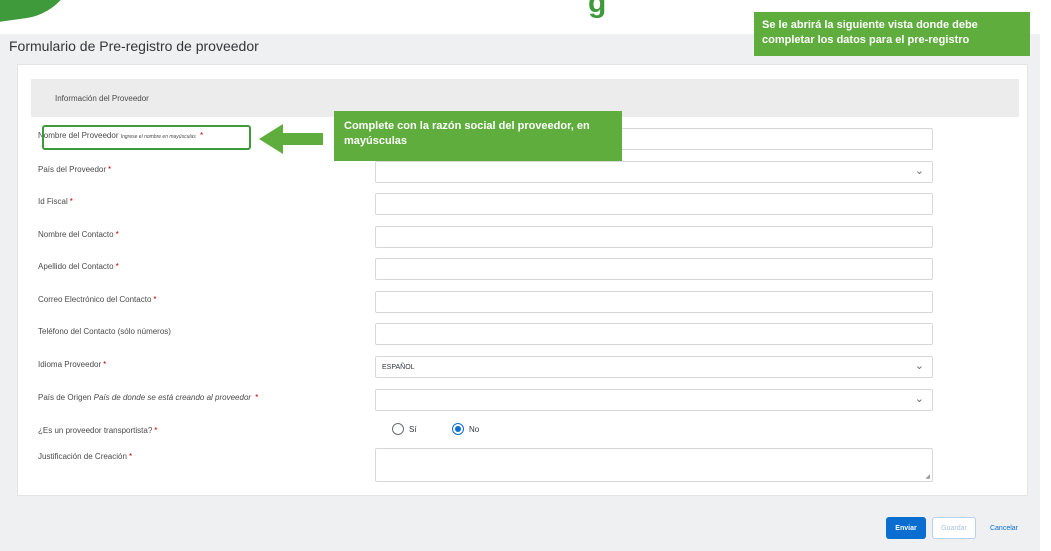  Describe the element at coordinates (42, 13) in the screenshot. I see `decorative-corner-shape` at that location.